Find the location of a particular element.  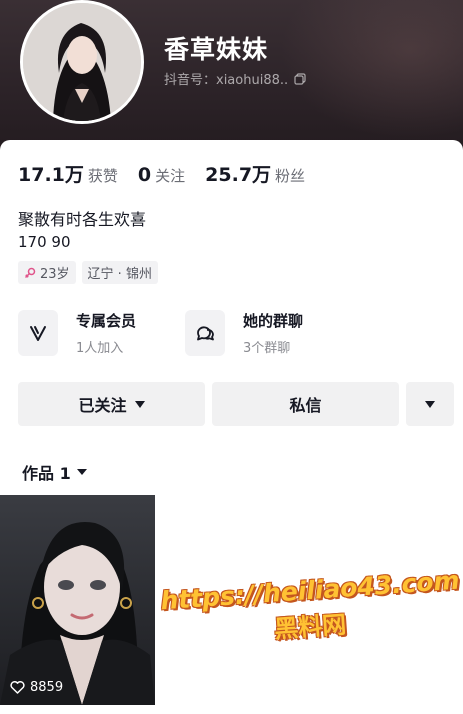

avatar is located at coordinates (82, 62).